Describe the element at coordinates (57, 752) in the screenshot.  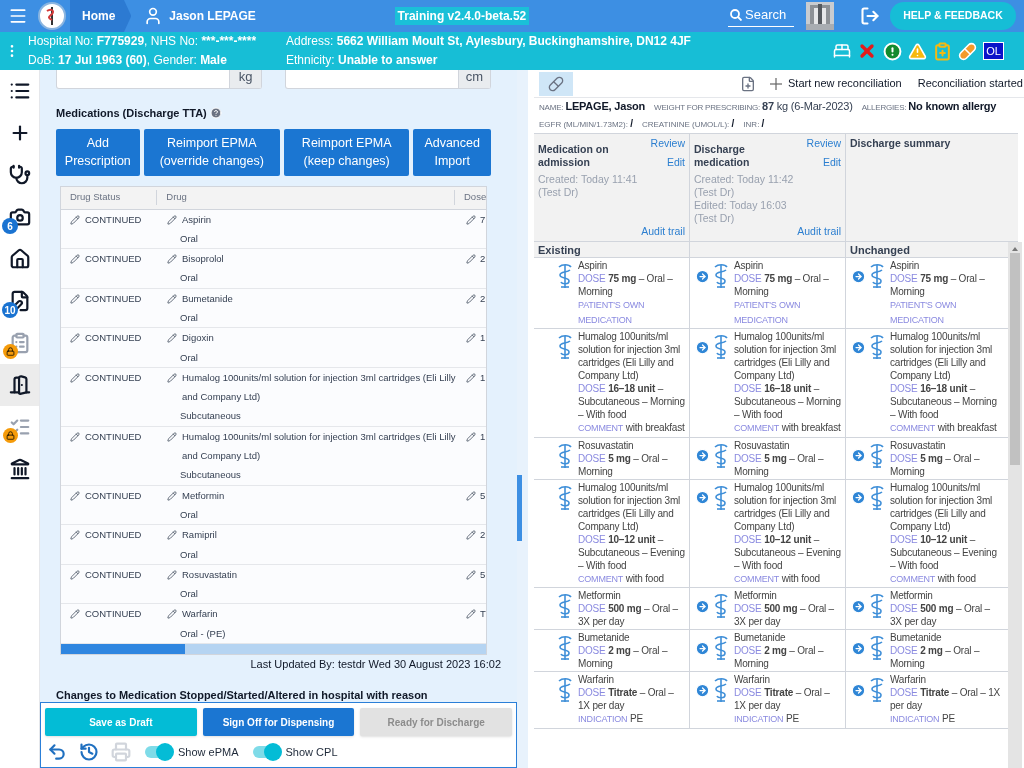
I see `undo-icon` at that location.